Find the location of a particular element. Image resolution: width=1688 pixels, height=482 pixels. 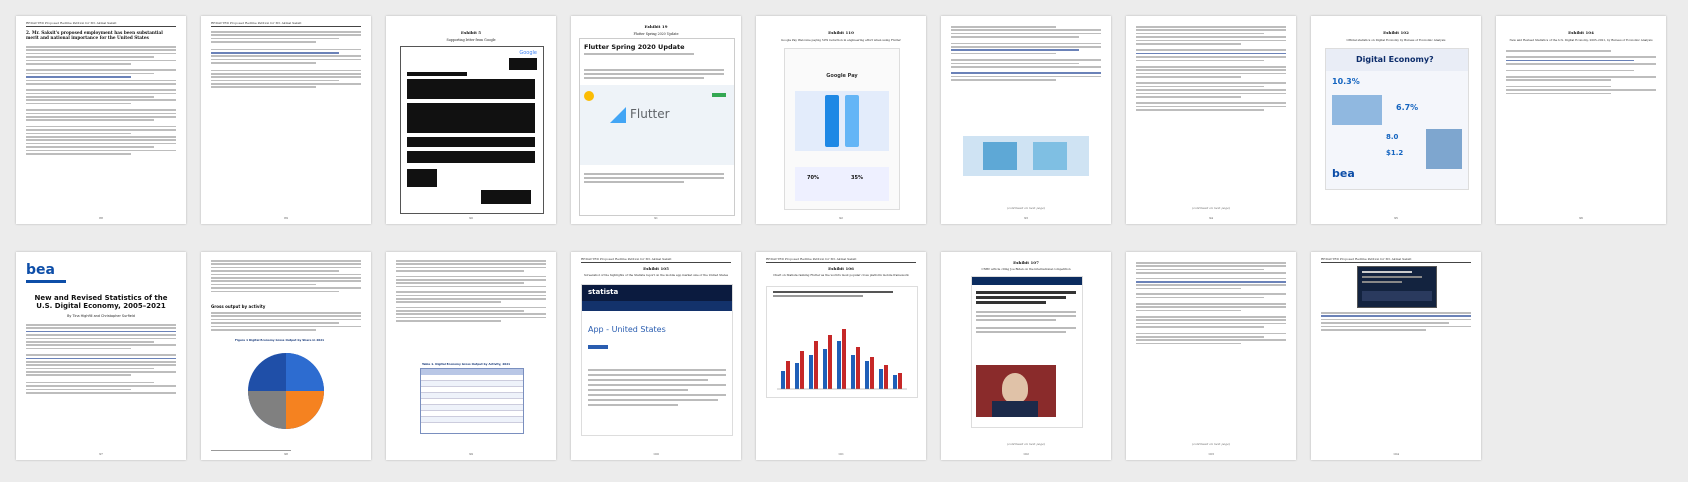

page-thumbnail: (continued on next page) 103 is located at coordinates (1211, 356).